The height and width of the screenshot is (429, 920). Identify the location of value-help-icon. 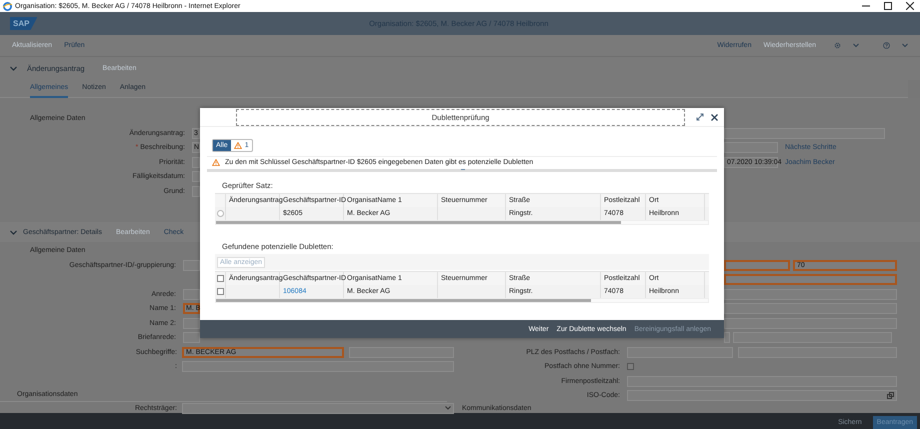
(890, 396).